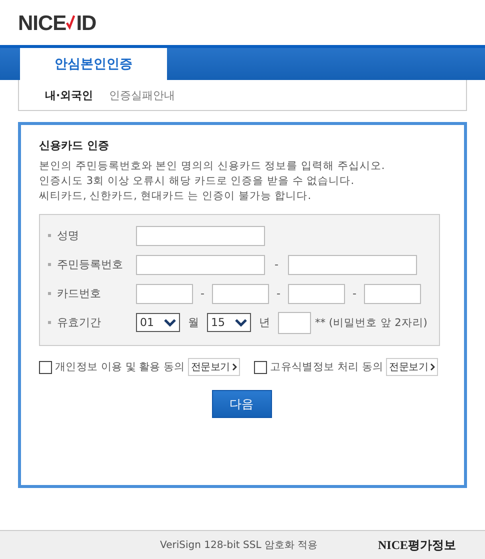 This screenshot has height=559, width=485. What do you see at coordinates (212, 166) in the screenshot?
I see `description-line: 본인의 주민등록번호와 본인 명의의 신용카드 정보를 입력해 주십시오.` at bounding box center [212, 166].